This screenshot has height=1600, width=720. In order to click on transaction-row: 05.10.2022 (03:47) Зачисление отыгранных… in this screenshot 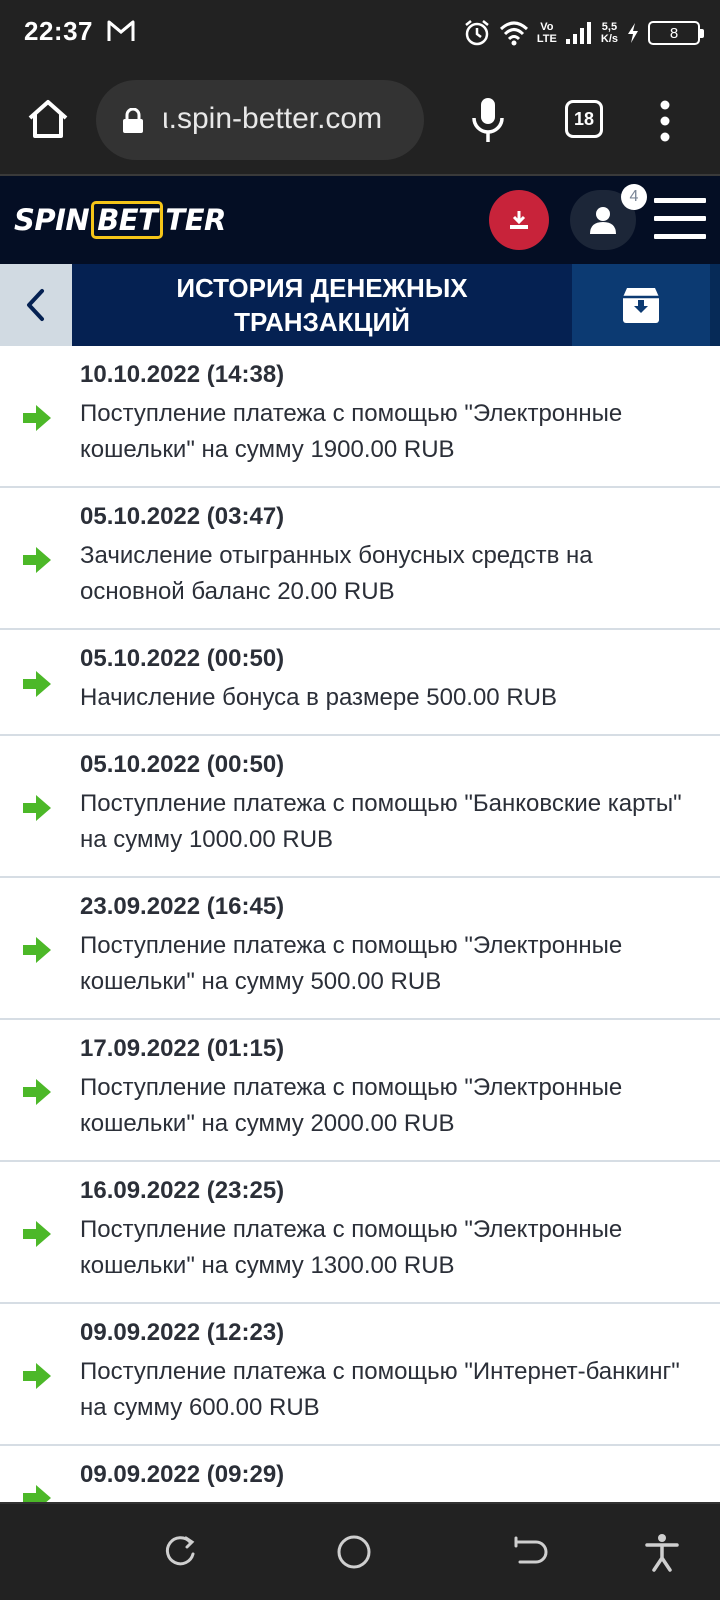, I will do `click(360, 559)`.